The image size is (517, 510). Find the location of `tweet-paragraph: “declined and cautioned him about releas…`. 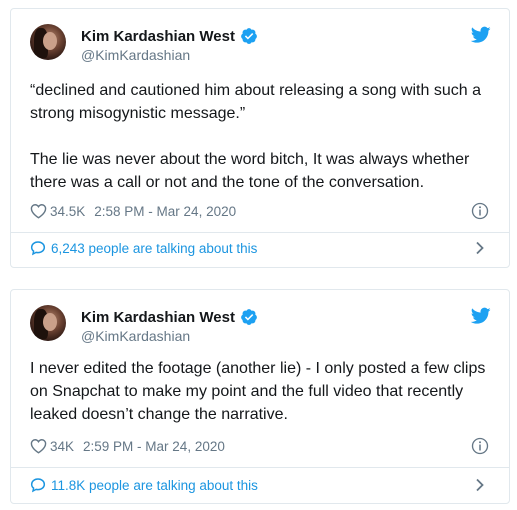

tweet-paragraph: “declined and cautioned him about releas… is located at coordinates (255, 102).